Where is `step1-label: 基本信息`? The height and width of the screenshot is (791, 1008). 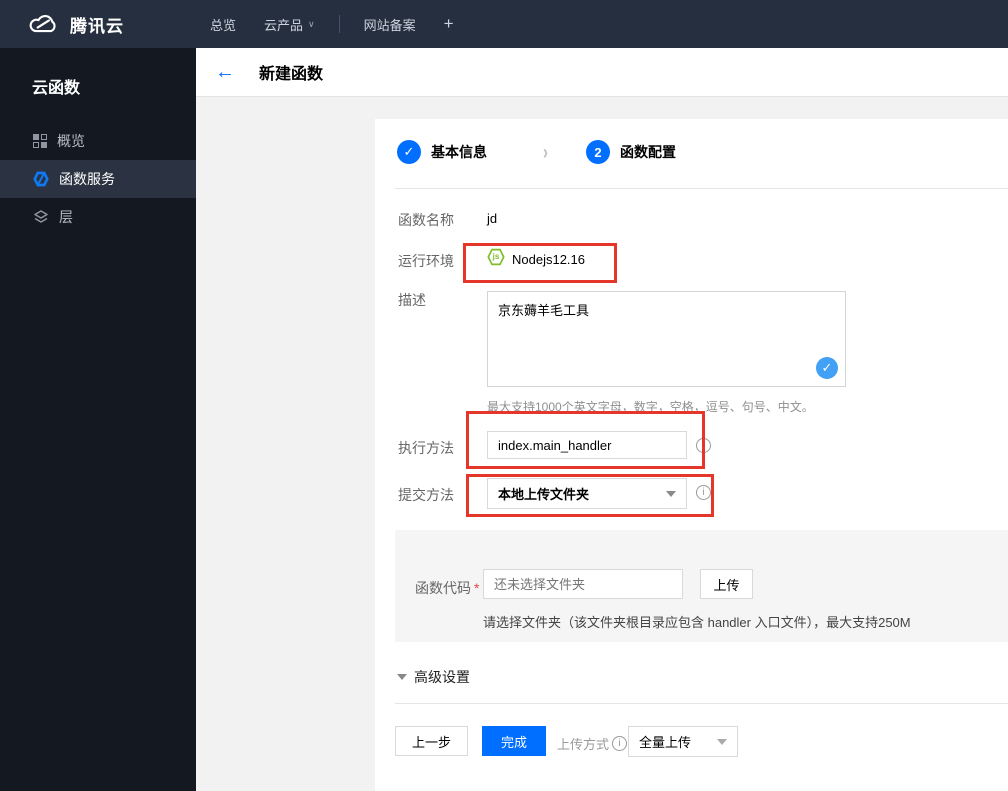
step1-label: 基本信息 is located at coordinates (459, 152).